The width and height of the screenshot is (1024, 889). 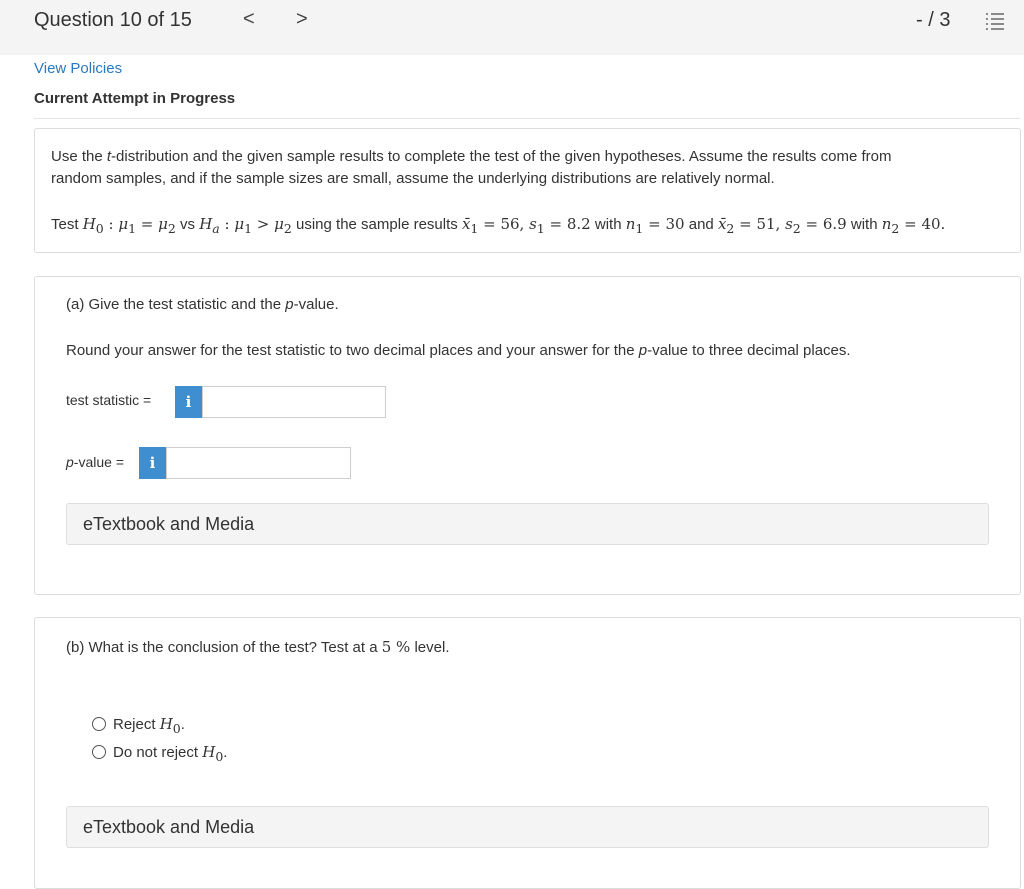 What do you see at coordinates (113, 20) in the screenshot?
I see `question-counter: Question 10 of 15` at bounding box center [113, 20].